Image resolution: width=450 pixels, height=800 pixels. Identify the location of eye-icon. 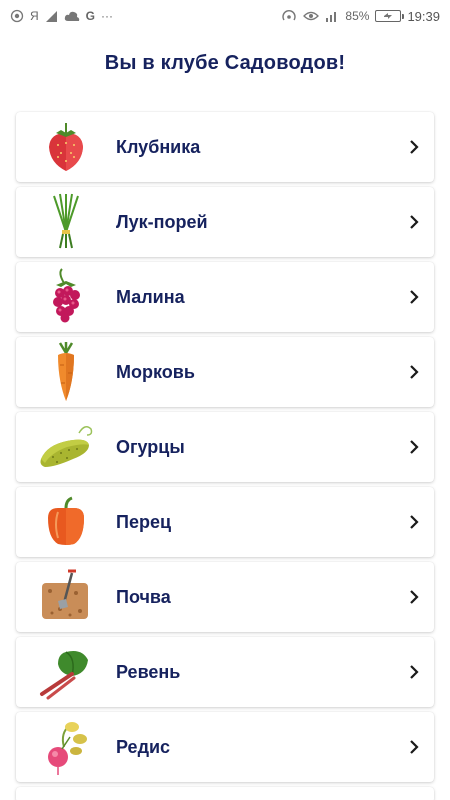
(311, 16).